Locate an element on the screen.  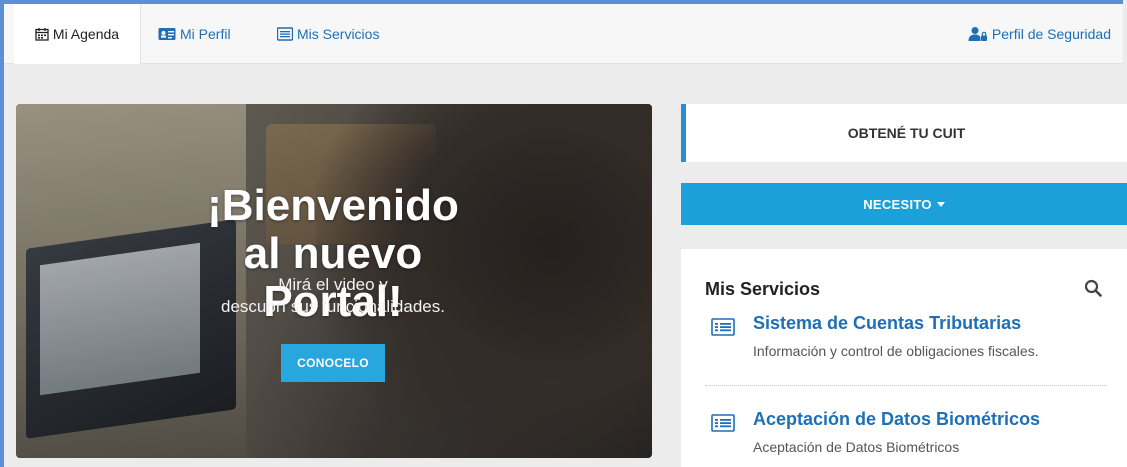
obtene-tu-cuit-button: OBTENÉ TU CUIT is located at coordinates (904, 133).